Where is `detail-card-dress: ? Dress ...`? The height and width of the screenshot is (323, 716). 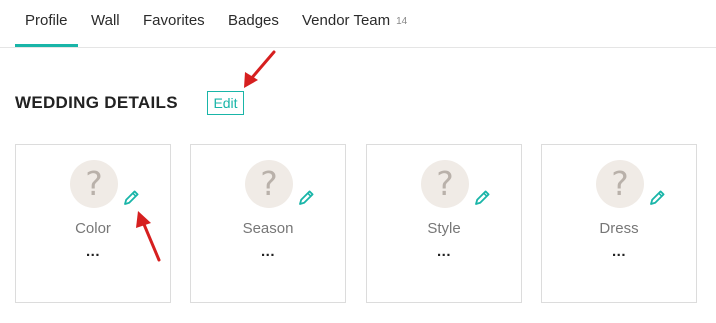 detail-card-dress: ? Dress ... is located at coordinates (619, 223).